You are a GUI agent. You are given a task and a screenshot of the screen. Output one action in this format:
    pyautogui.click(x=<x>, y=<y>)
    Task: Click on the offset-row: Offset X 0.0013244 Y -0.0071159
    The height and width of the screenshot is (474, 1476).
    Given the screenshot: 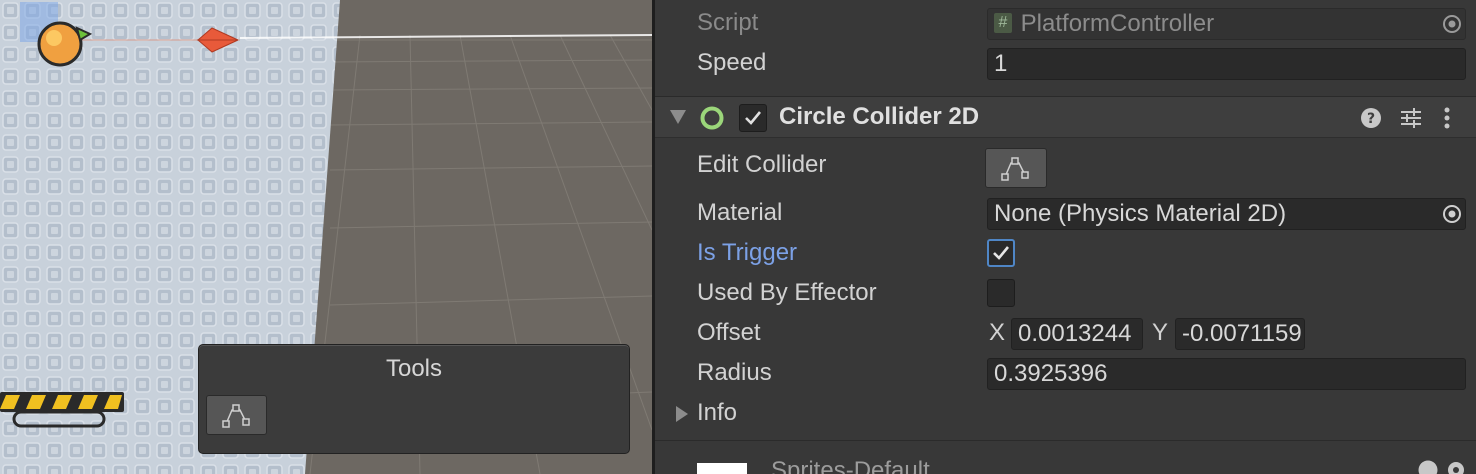 What is the action you would take?
    pyautogui.click(x=1065, y=333)
    